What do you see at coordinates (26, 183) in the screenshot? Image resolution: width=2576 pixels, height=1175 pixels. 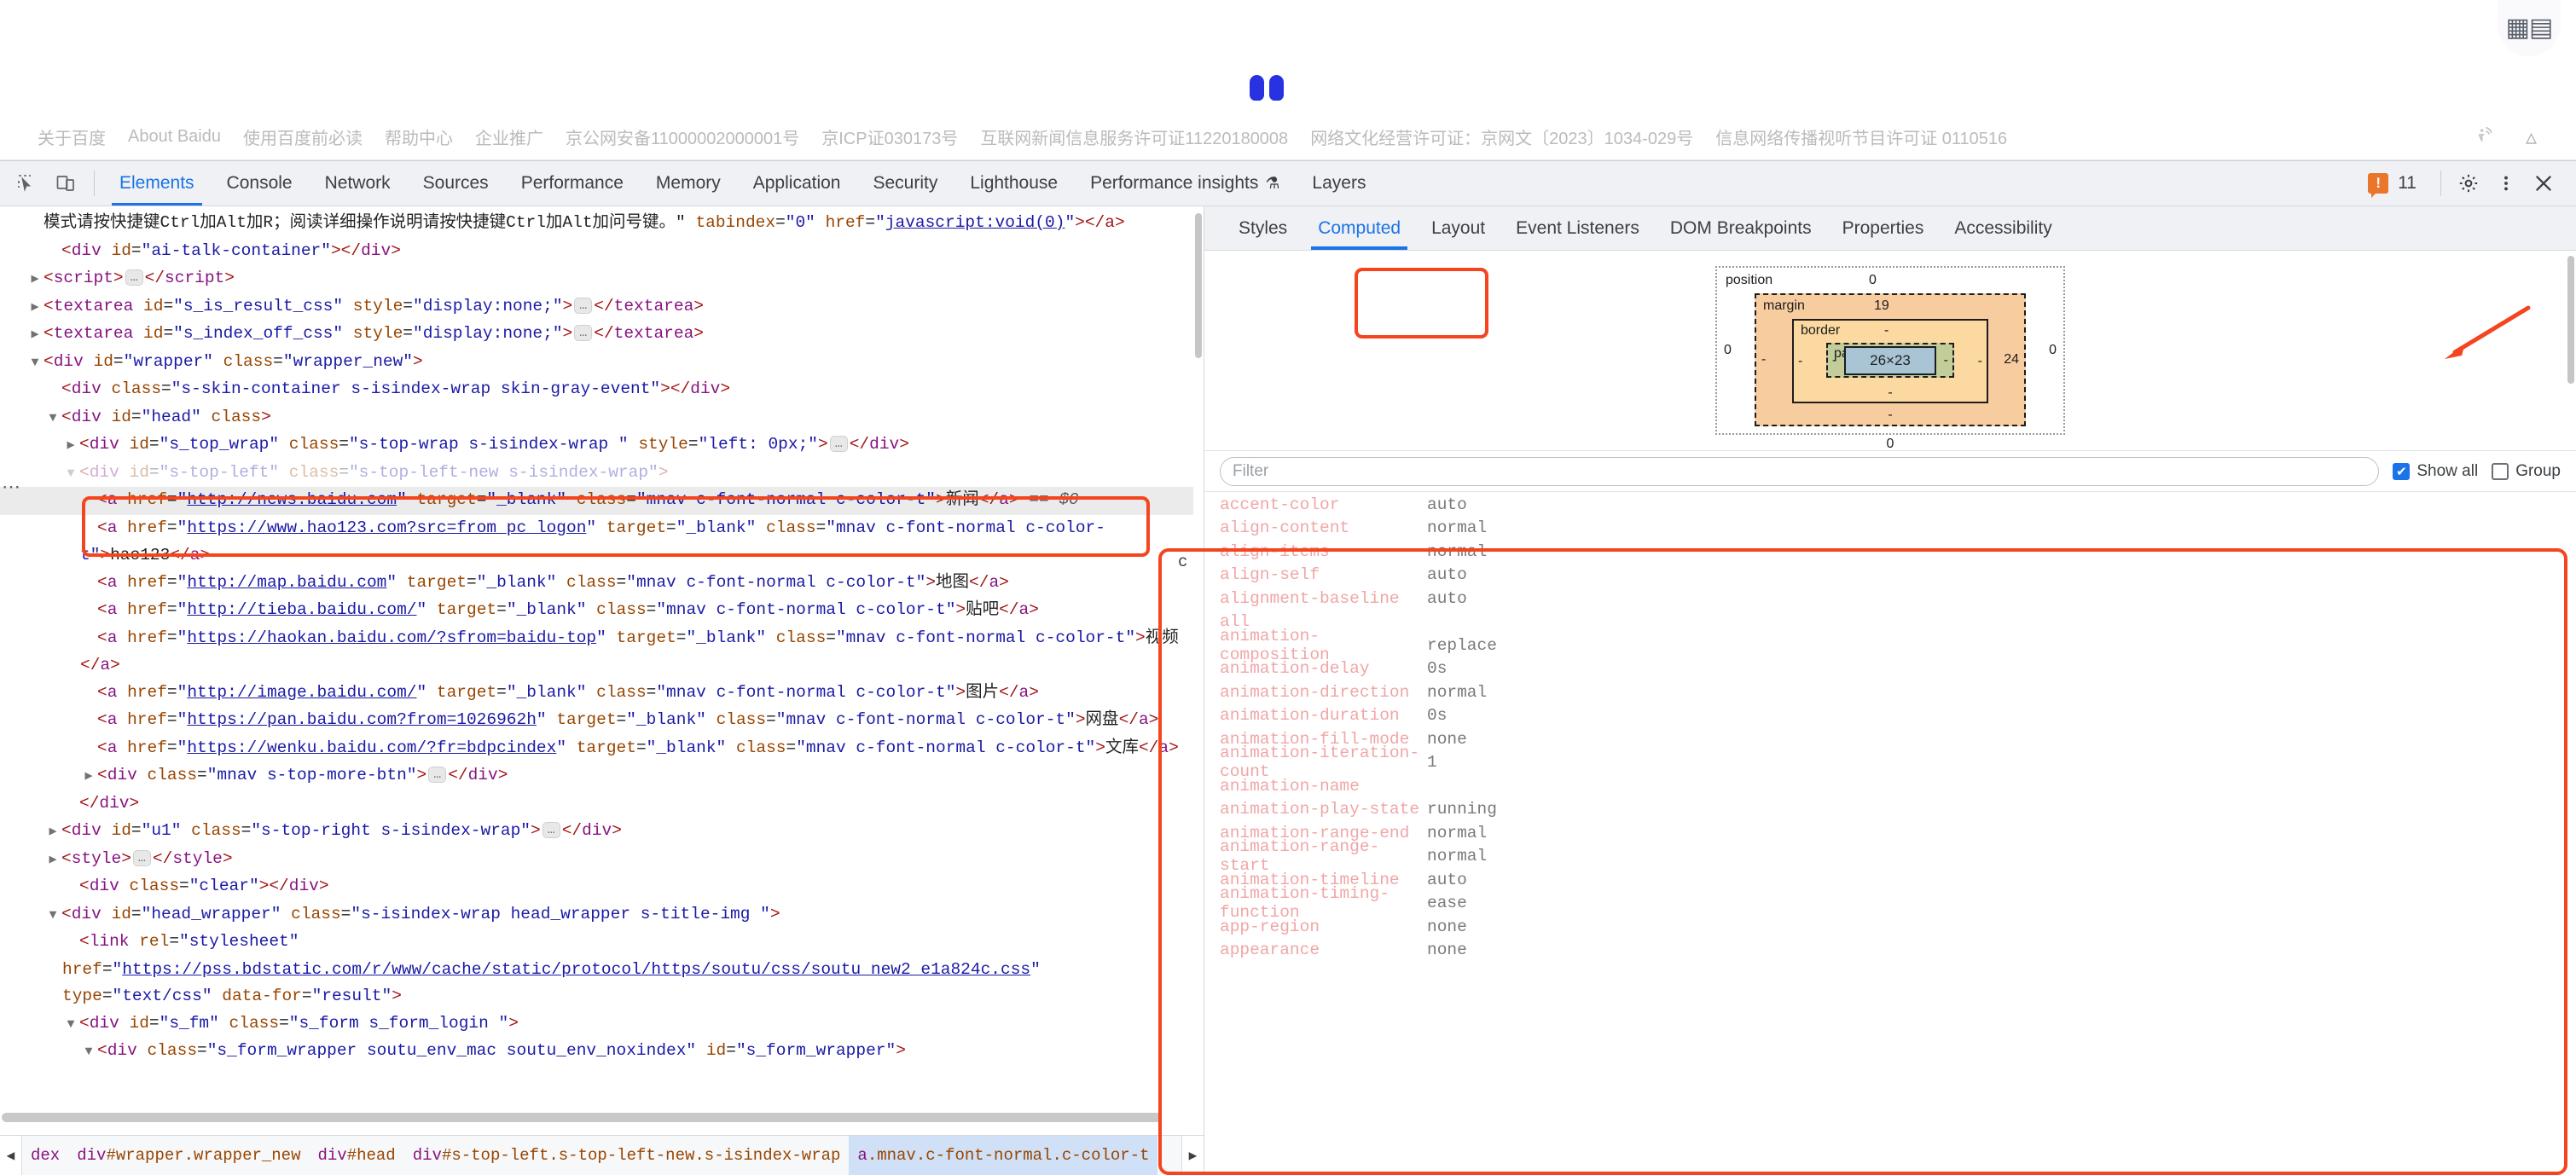 I see `inspect-element-icon` at bounding box center [26, 183].